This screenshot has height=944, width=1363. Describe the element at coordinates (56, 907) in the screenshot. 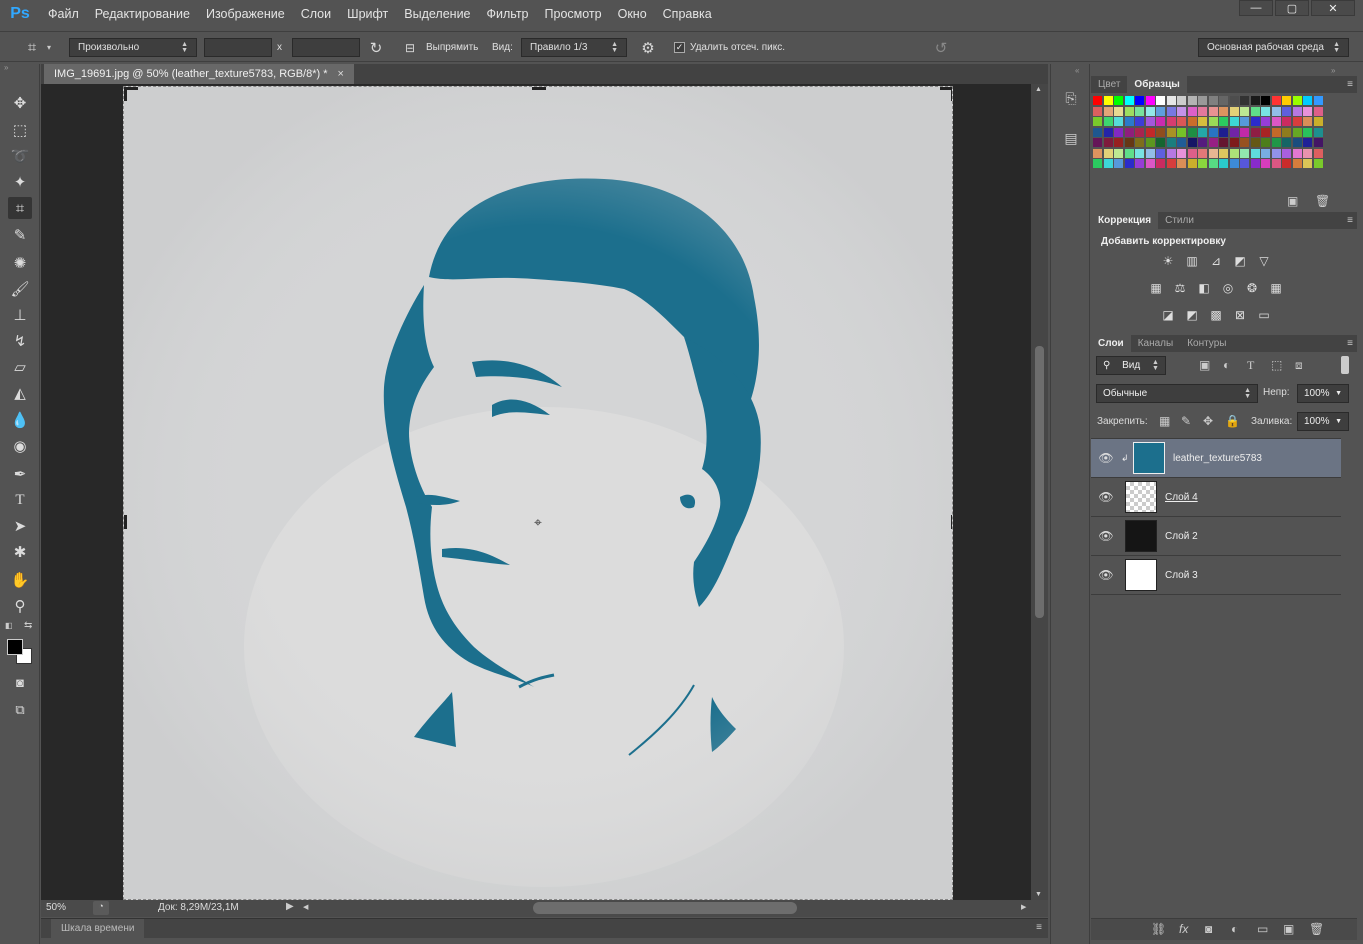

I see `zoom-level: 50%` at that location.